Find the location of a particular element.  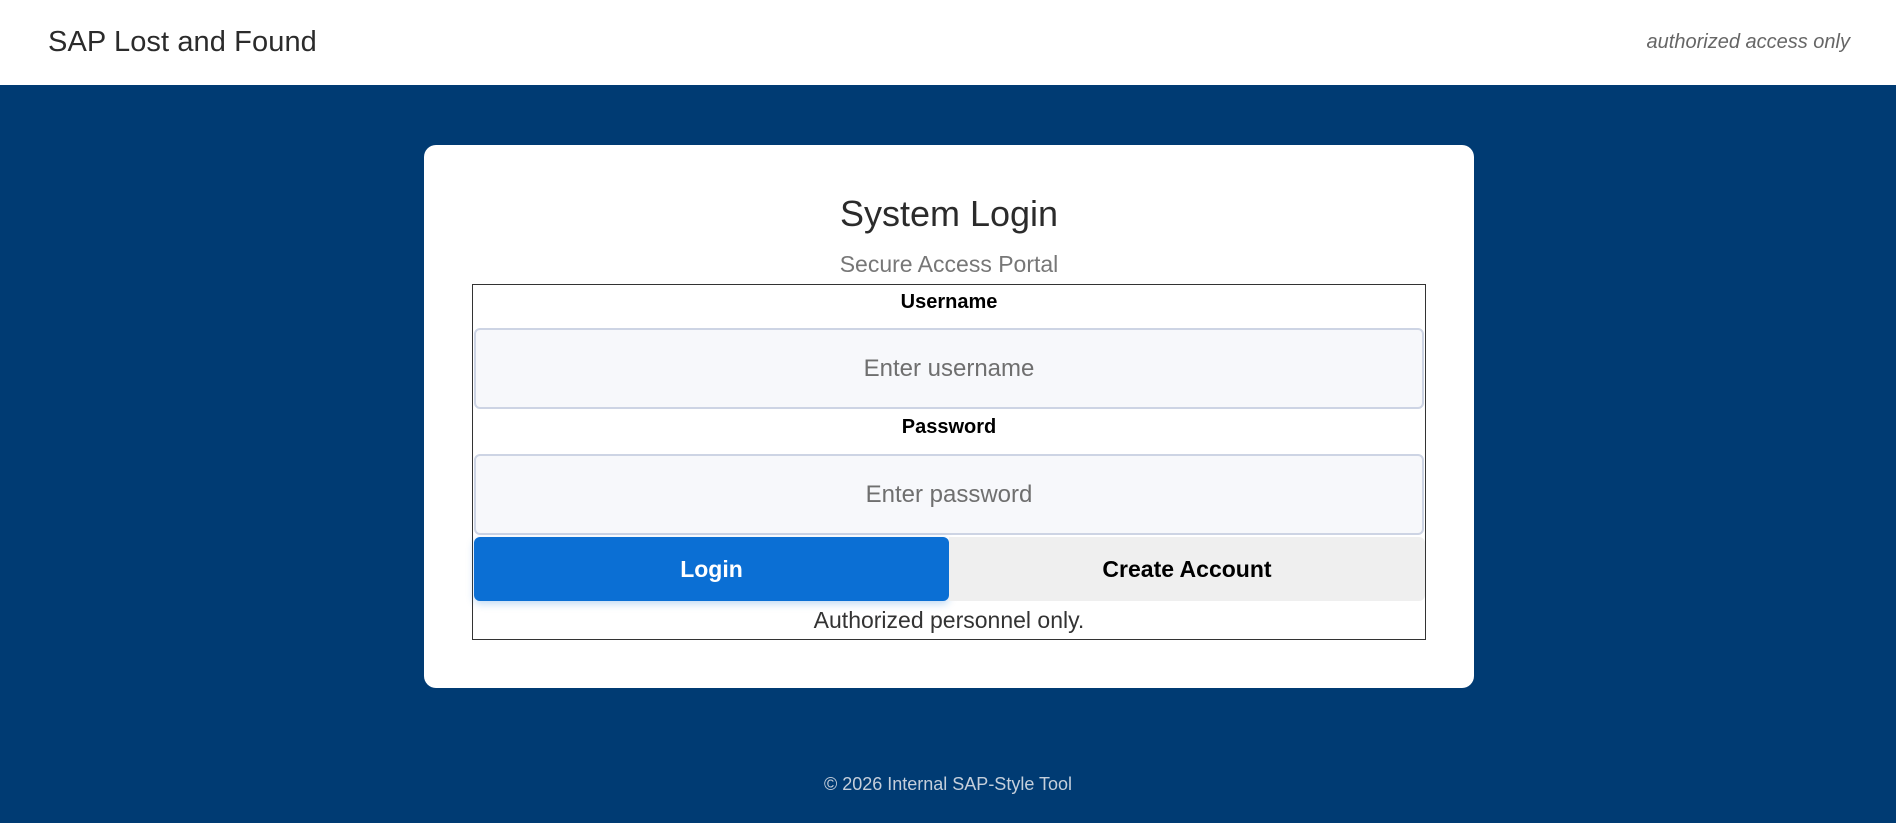

create-account-button: Create Account is located at coordinates (1187, 569).